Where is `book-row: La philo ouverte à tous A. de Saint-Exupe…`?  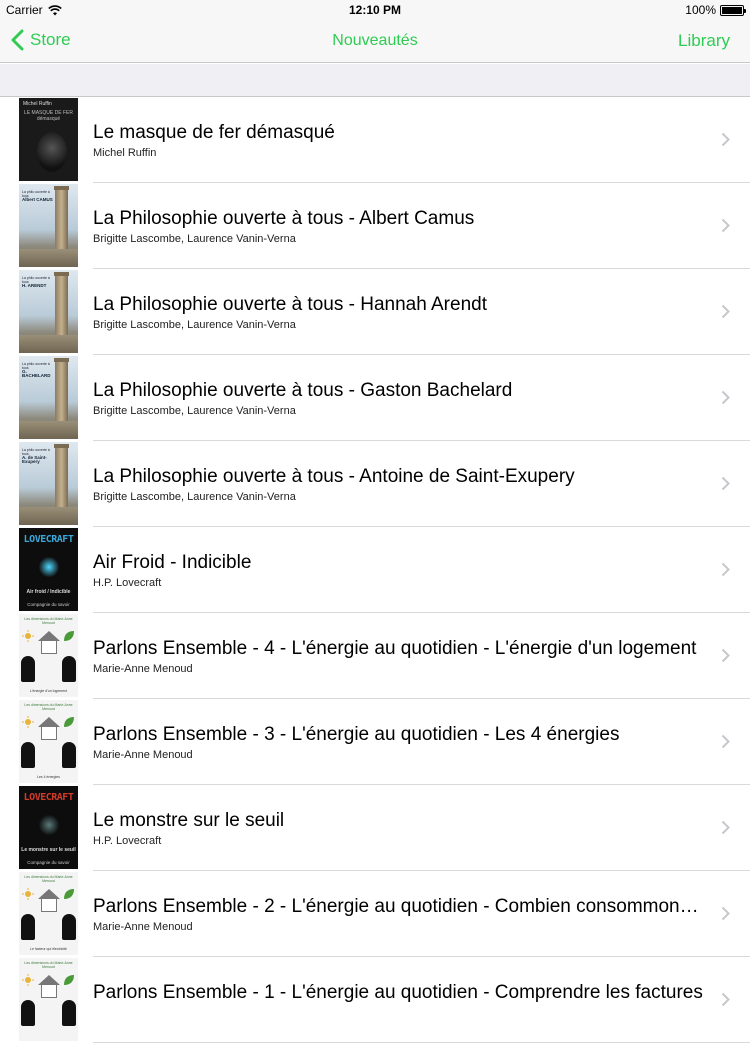
book-row: La philo ouverte à tous A. de Saint-Exupe… is located at coordinates (375, 484).